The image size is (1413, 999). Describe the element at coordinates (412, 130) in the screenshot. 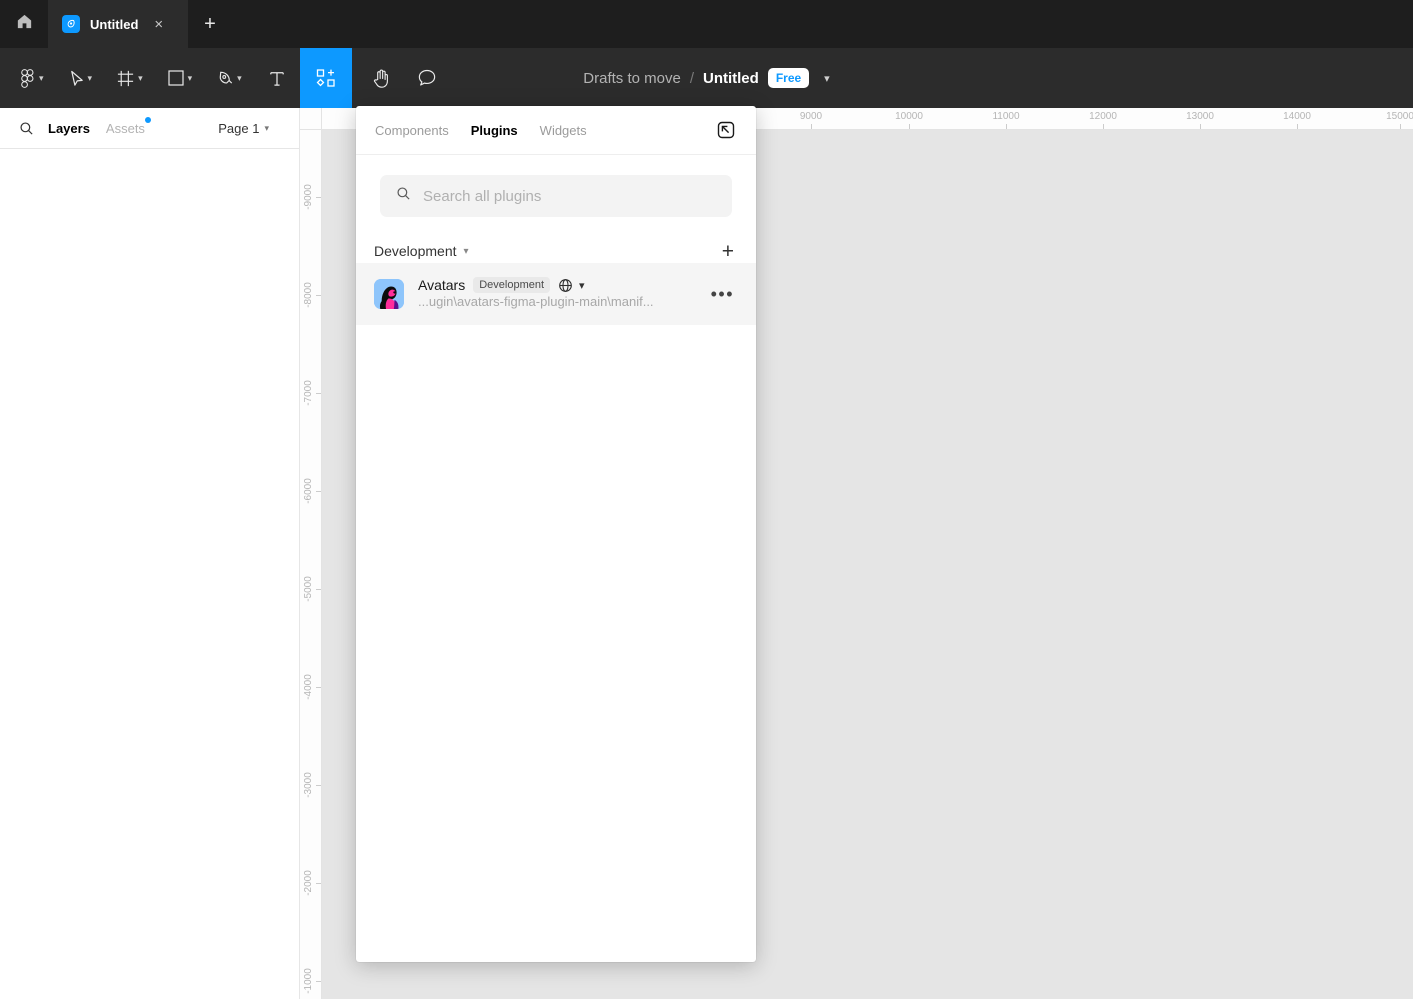

I see `tab-components: Components` at that location.